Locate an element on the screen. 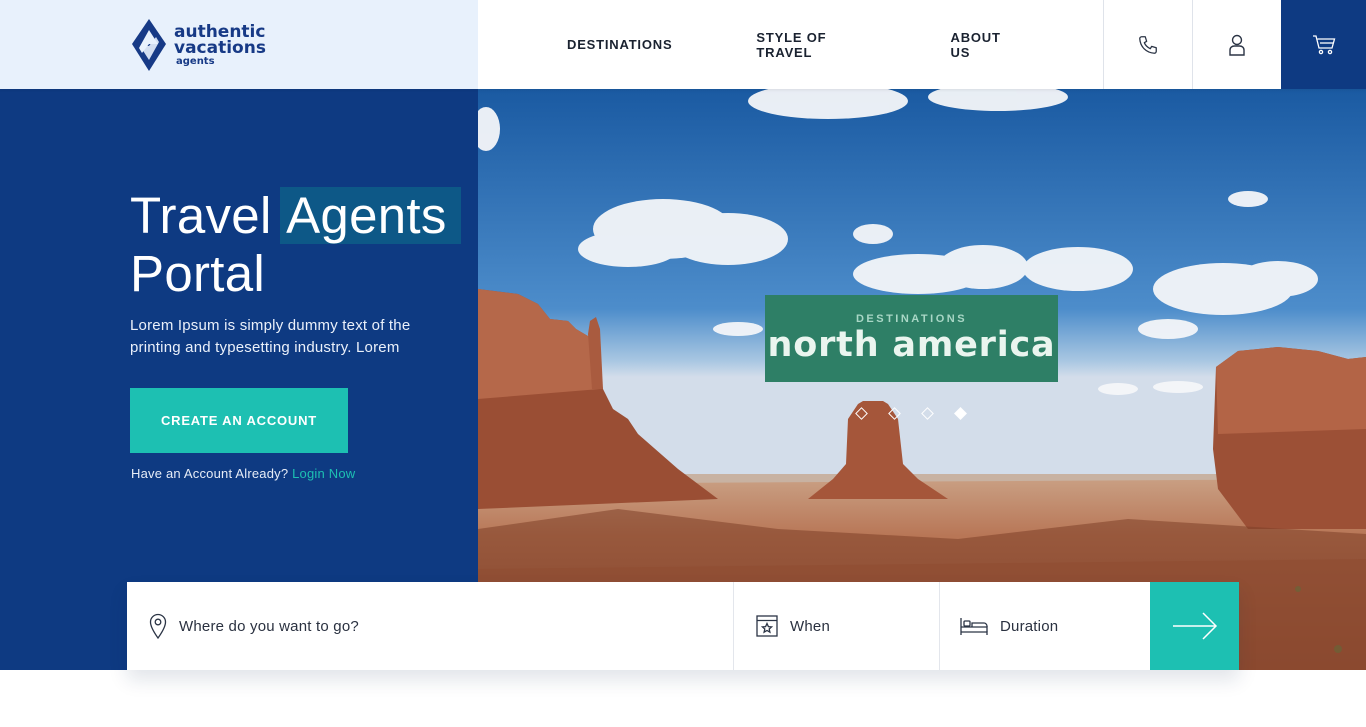 The width and height of the screenshot is (1366, 727). duration-field: Duration is located at coordinates (1045, 626).